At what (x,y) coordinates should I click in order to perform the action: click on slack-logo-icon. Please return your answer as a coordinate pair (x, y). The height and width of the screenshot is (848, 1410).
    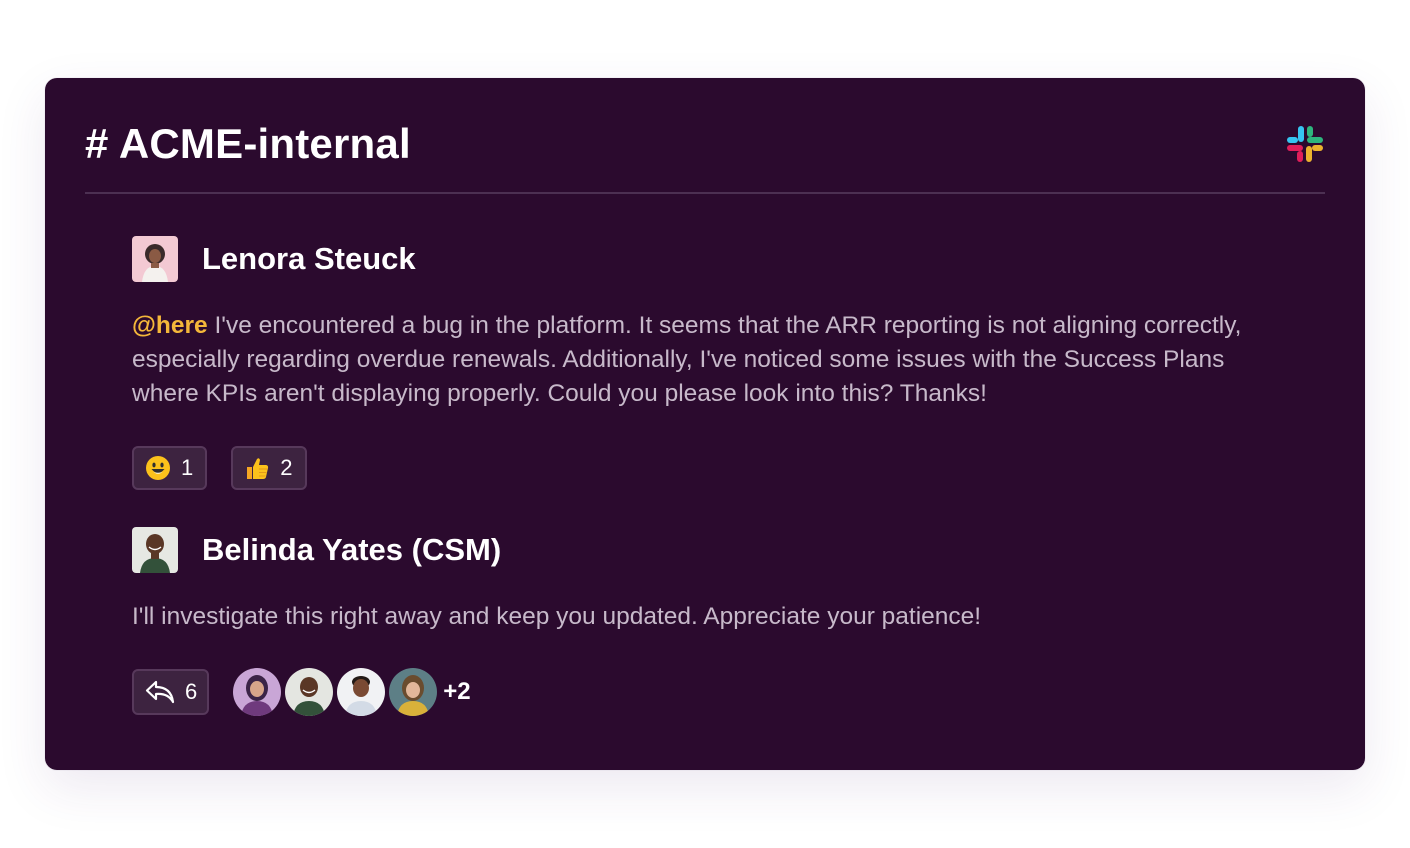
    Looking at the image, I should click on (1305, 144).